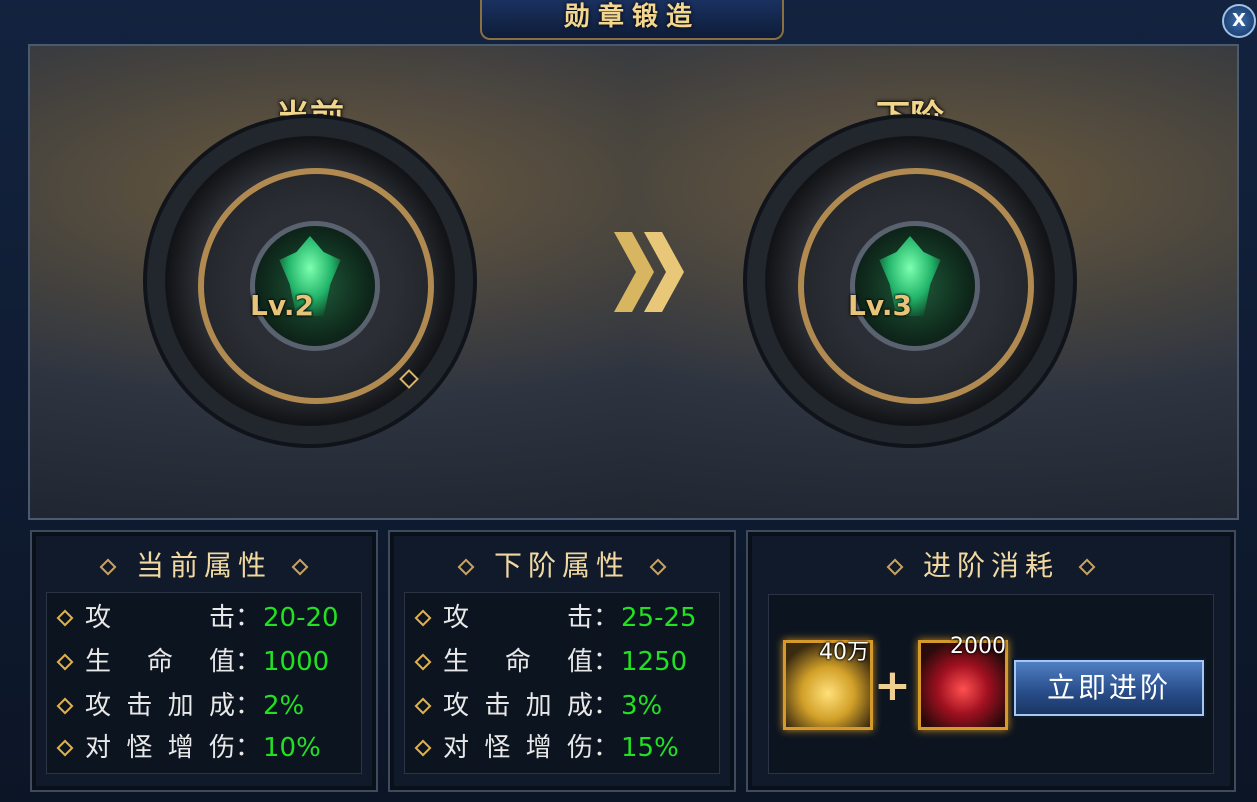 The width and height of the screenshot is (1257, 802). I want to click on current-level: Lv.2, so click(282, 305).